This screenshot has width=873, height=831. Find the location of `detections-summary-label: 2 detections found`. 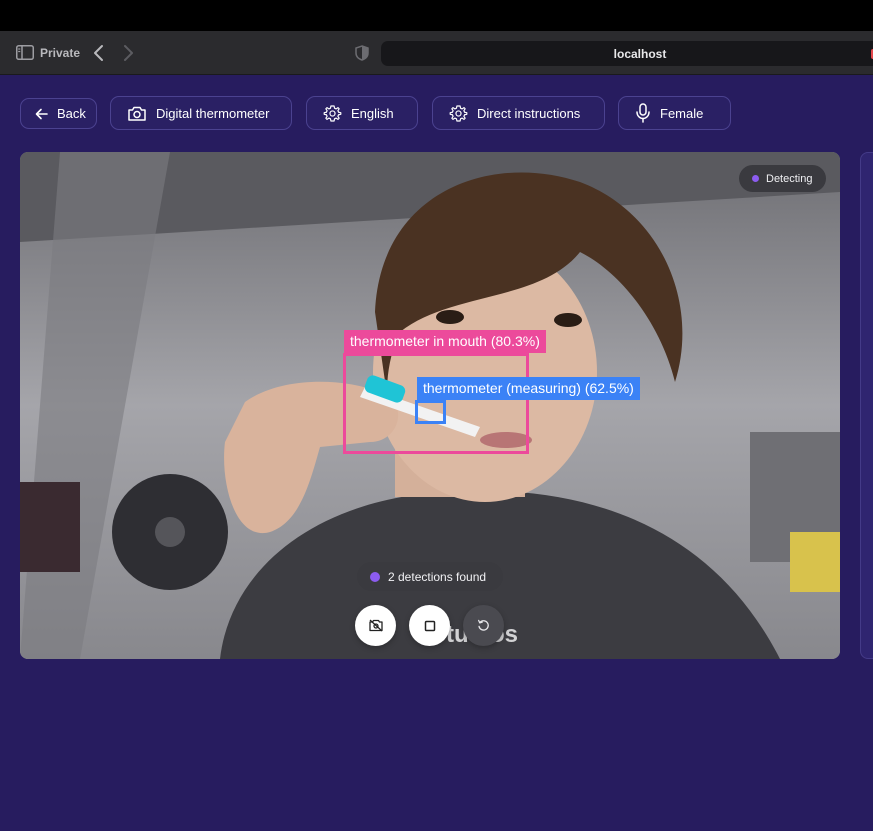

detections-summary-label: 2 detections found is located at coordinates (437, 576).